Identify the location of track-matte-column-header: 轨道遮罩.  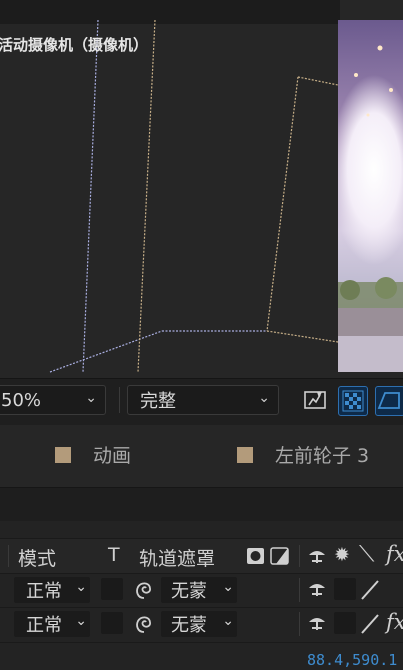
(177, 557).